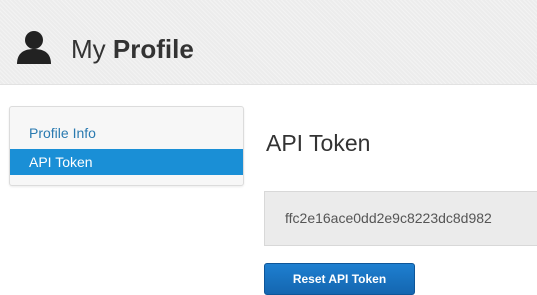  What do you see at coordinates (126, 133) in the screenshot?
I see `sidebar-item-profile-info: Profile Info` at bounding box center [126, 133].